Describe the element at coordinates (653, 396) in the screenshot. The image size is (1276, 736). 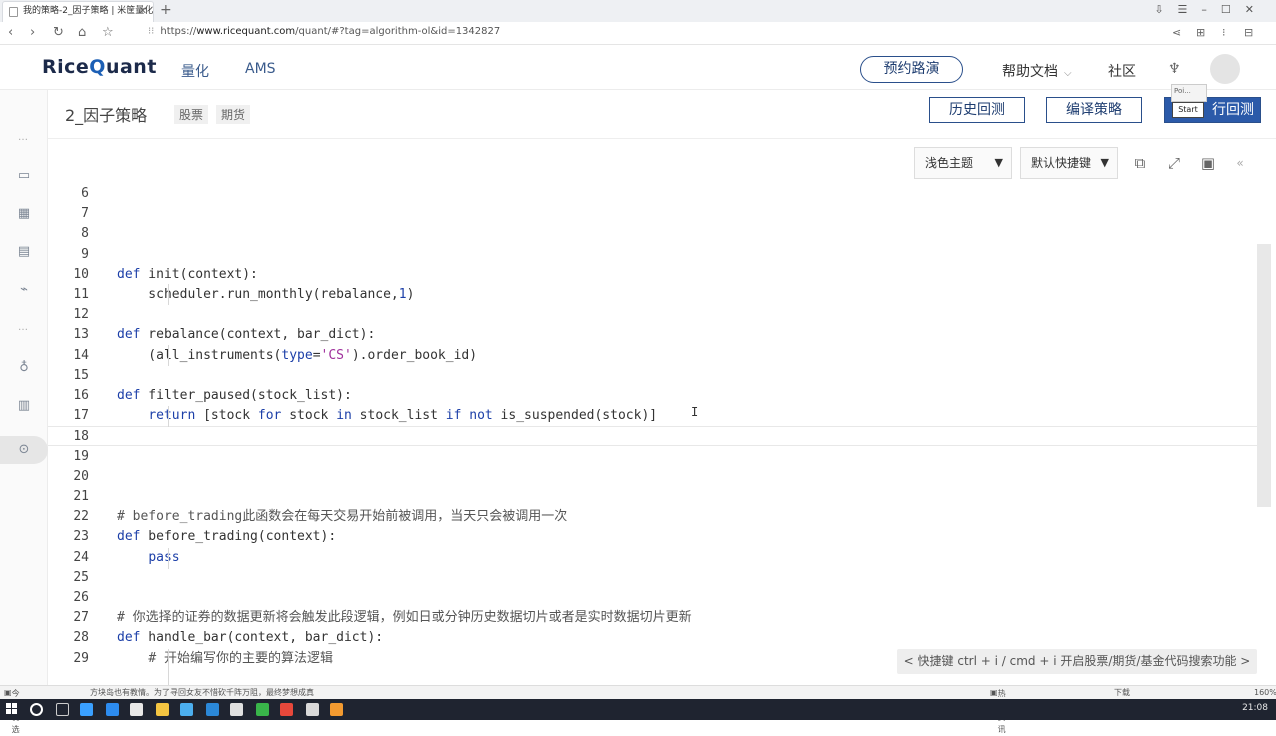
I see `code-line: 16 def filter_paused(stock_list):` at that location.